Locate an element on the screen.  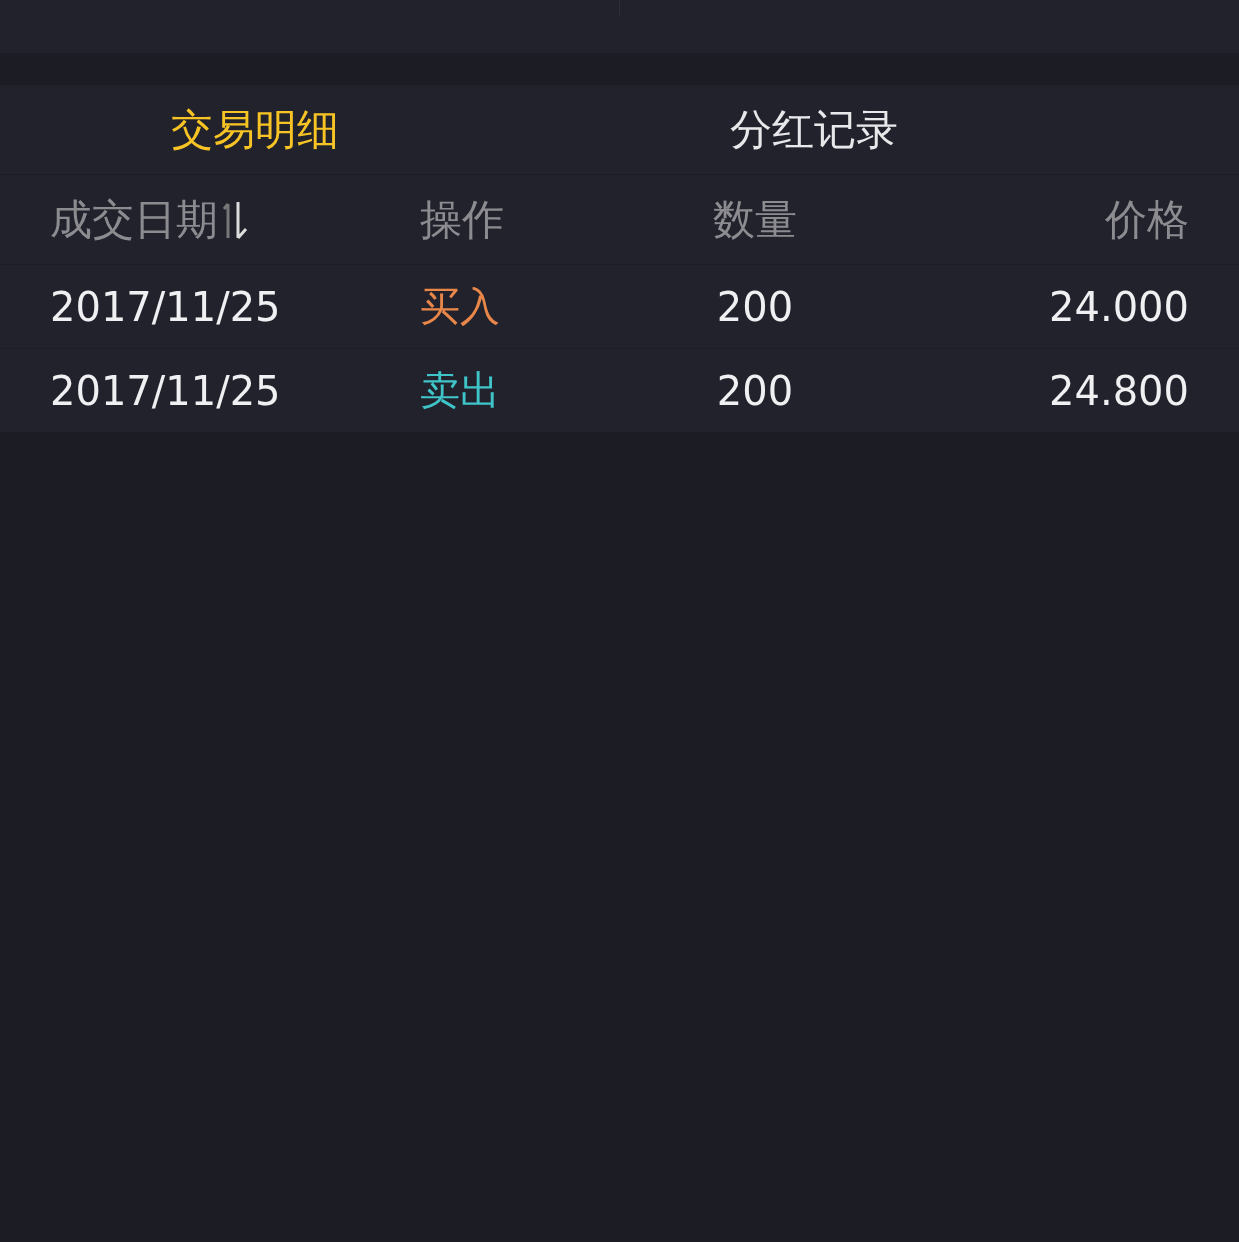
tab: 分红记录 is located at coordinates (813, 129).